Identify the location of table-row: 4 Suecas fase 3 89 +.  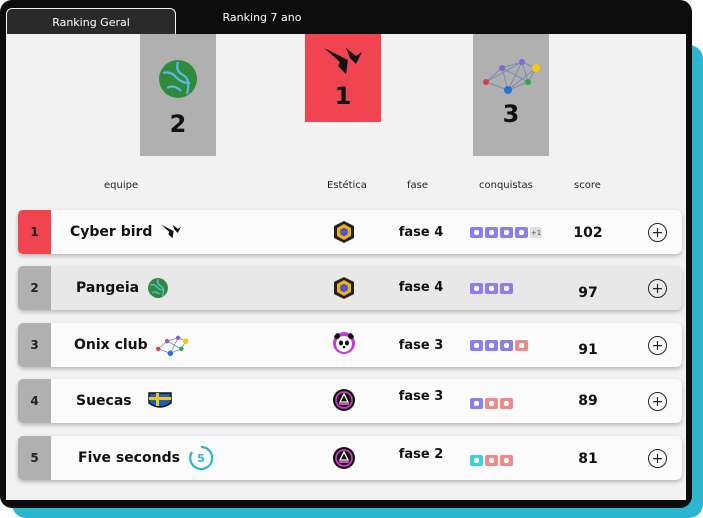
(350, 401).